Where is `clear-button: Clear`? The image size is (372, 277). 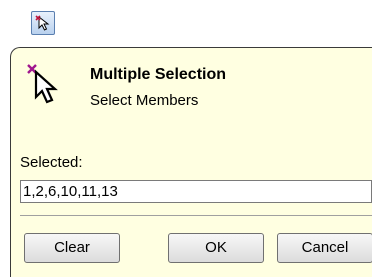
clear-button: Clear is located at coordinates (72, 248).